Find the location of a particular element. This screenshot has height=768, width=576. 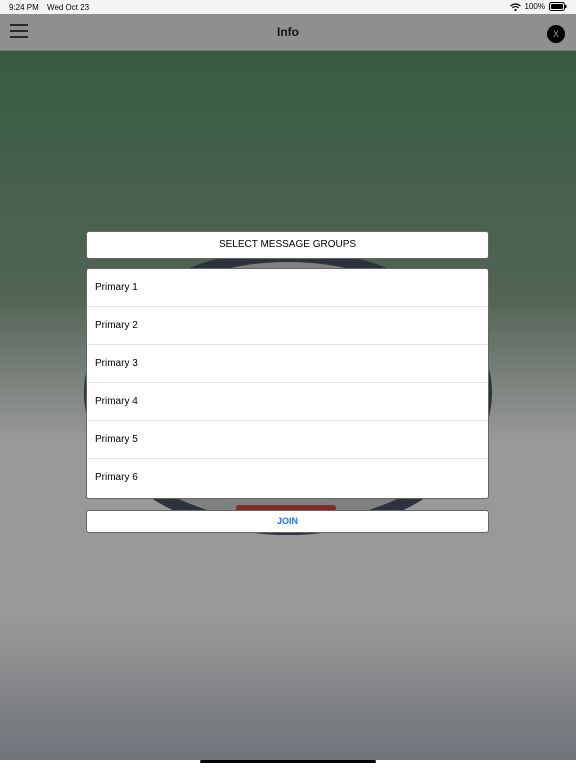

group-item-primary-6: Primary 6 is located at coordinates (287, 478).